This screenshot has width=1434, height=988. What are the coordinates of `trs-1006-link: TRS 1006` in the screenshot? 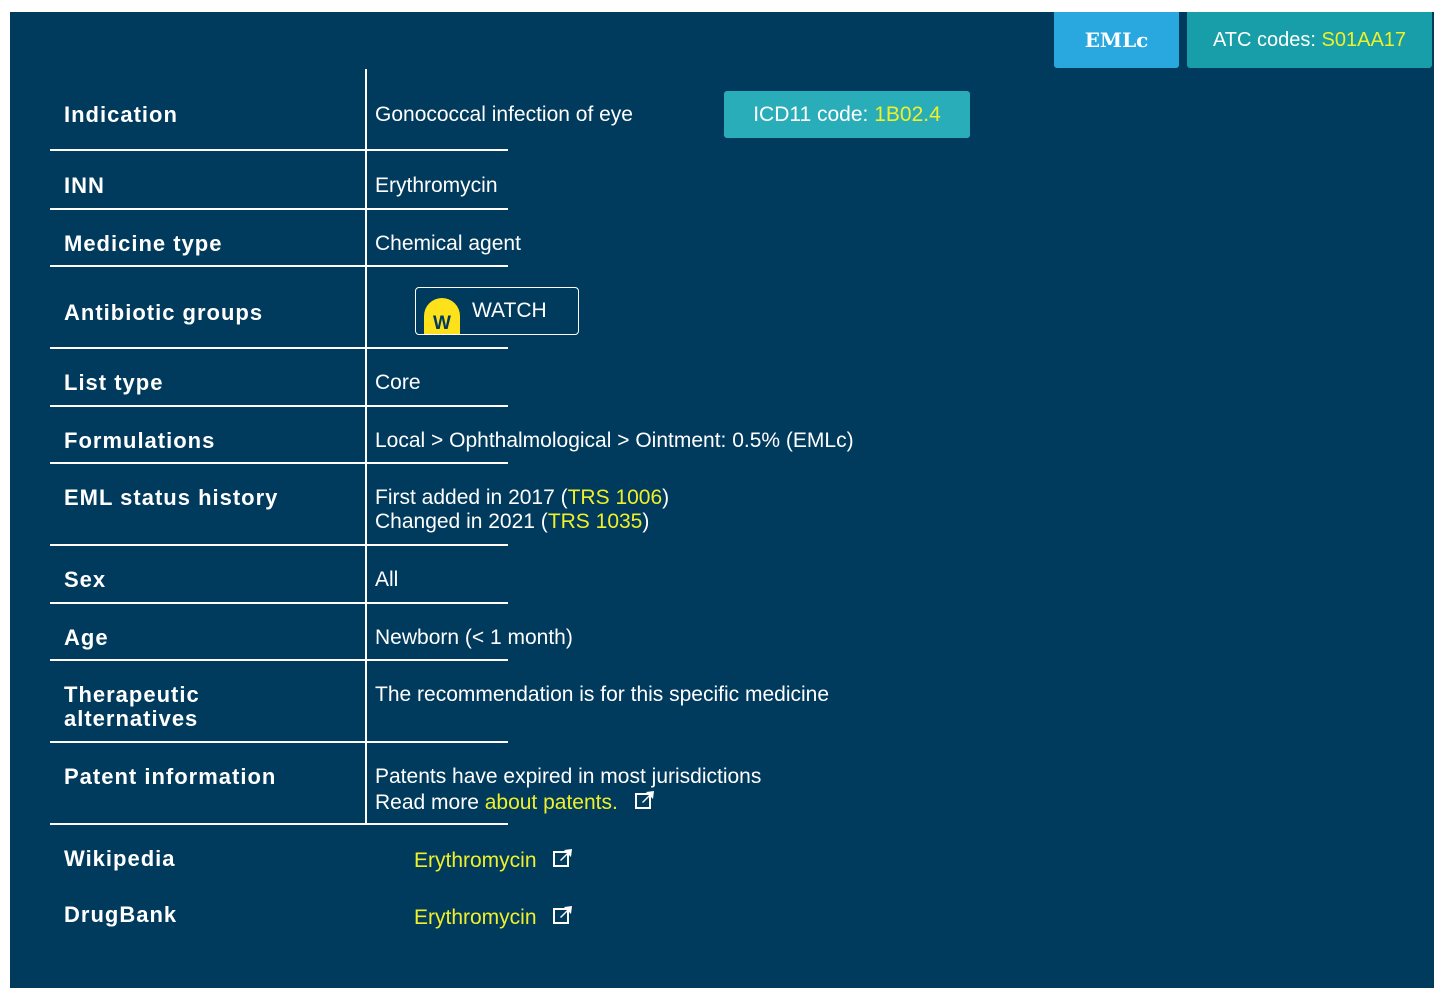 It's located at (615, 497).